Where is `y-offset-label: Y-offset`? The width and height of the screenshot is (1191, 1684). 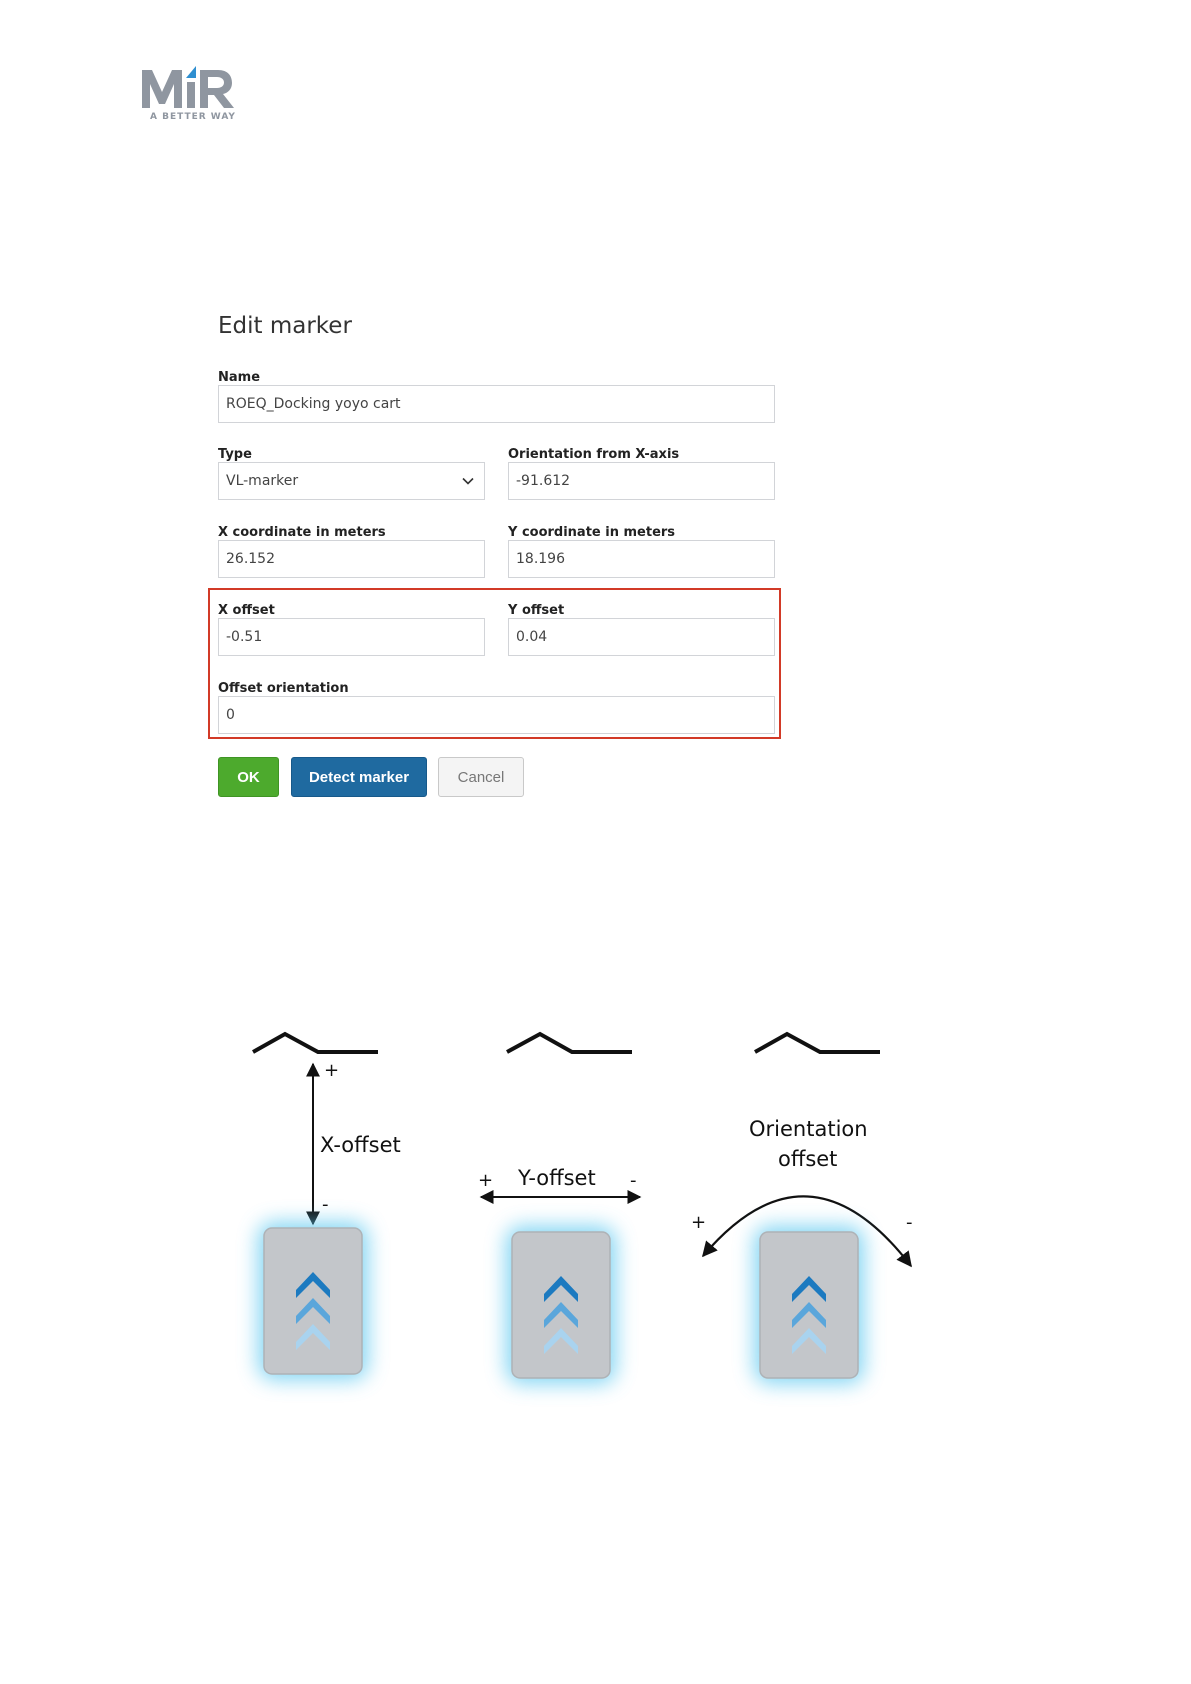 y-offset-label: Y-offset is located at coordinates (557, 1178).